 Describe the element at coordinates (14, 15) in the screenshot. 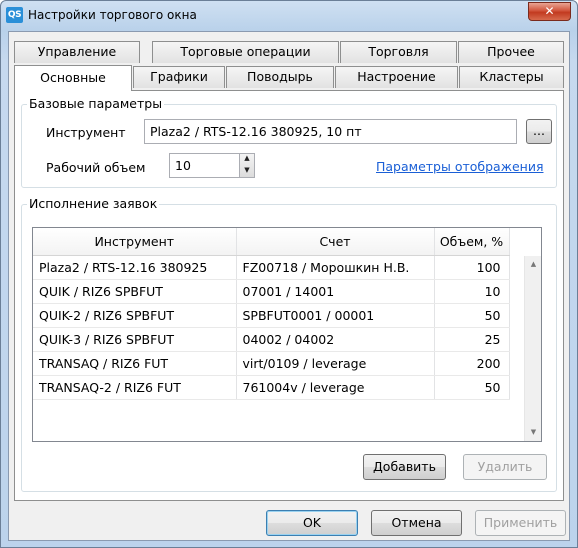

I see `app-logo-icon: QS` at that location.